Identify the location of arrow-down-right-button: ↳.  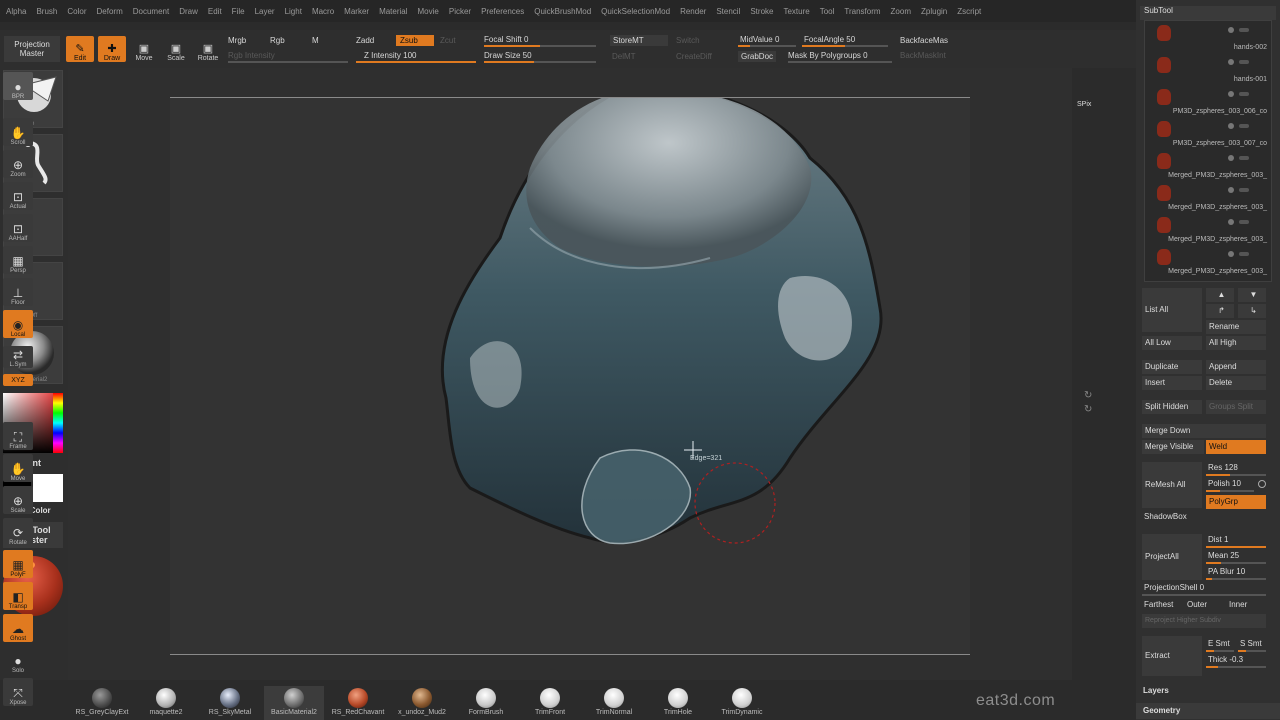
(1252, 311).